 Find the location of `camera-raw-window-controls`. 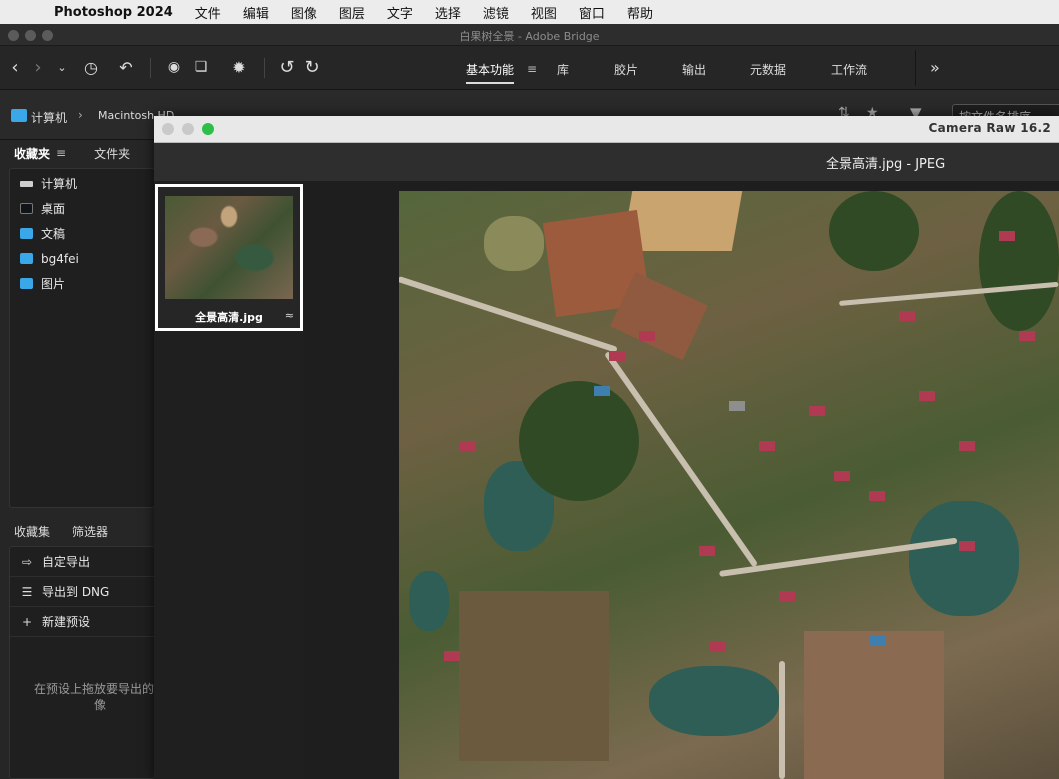

camera-raw-window-controls is located at coordinates (188, 129).